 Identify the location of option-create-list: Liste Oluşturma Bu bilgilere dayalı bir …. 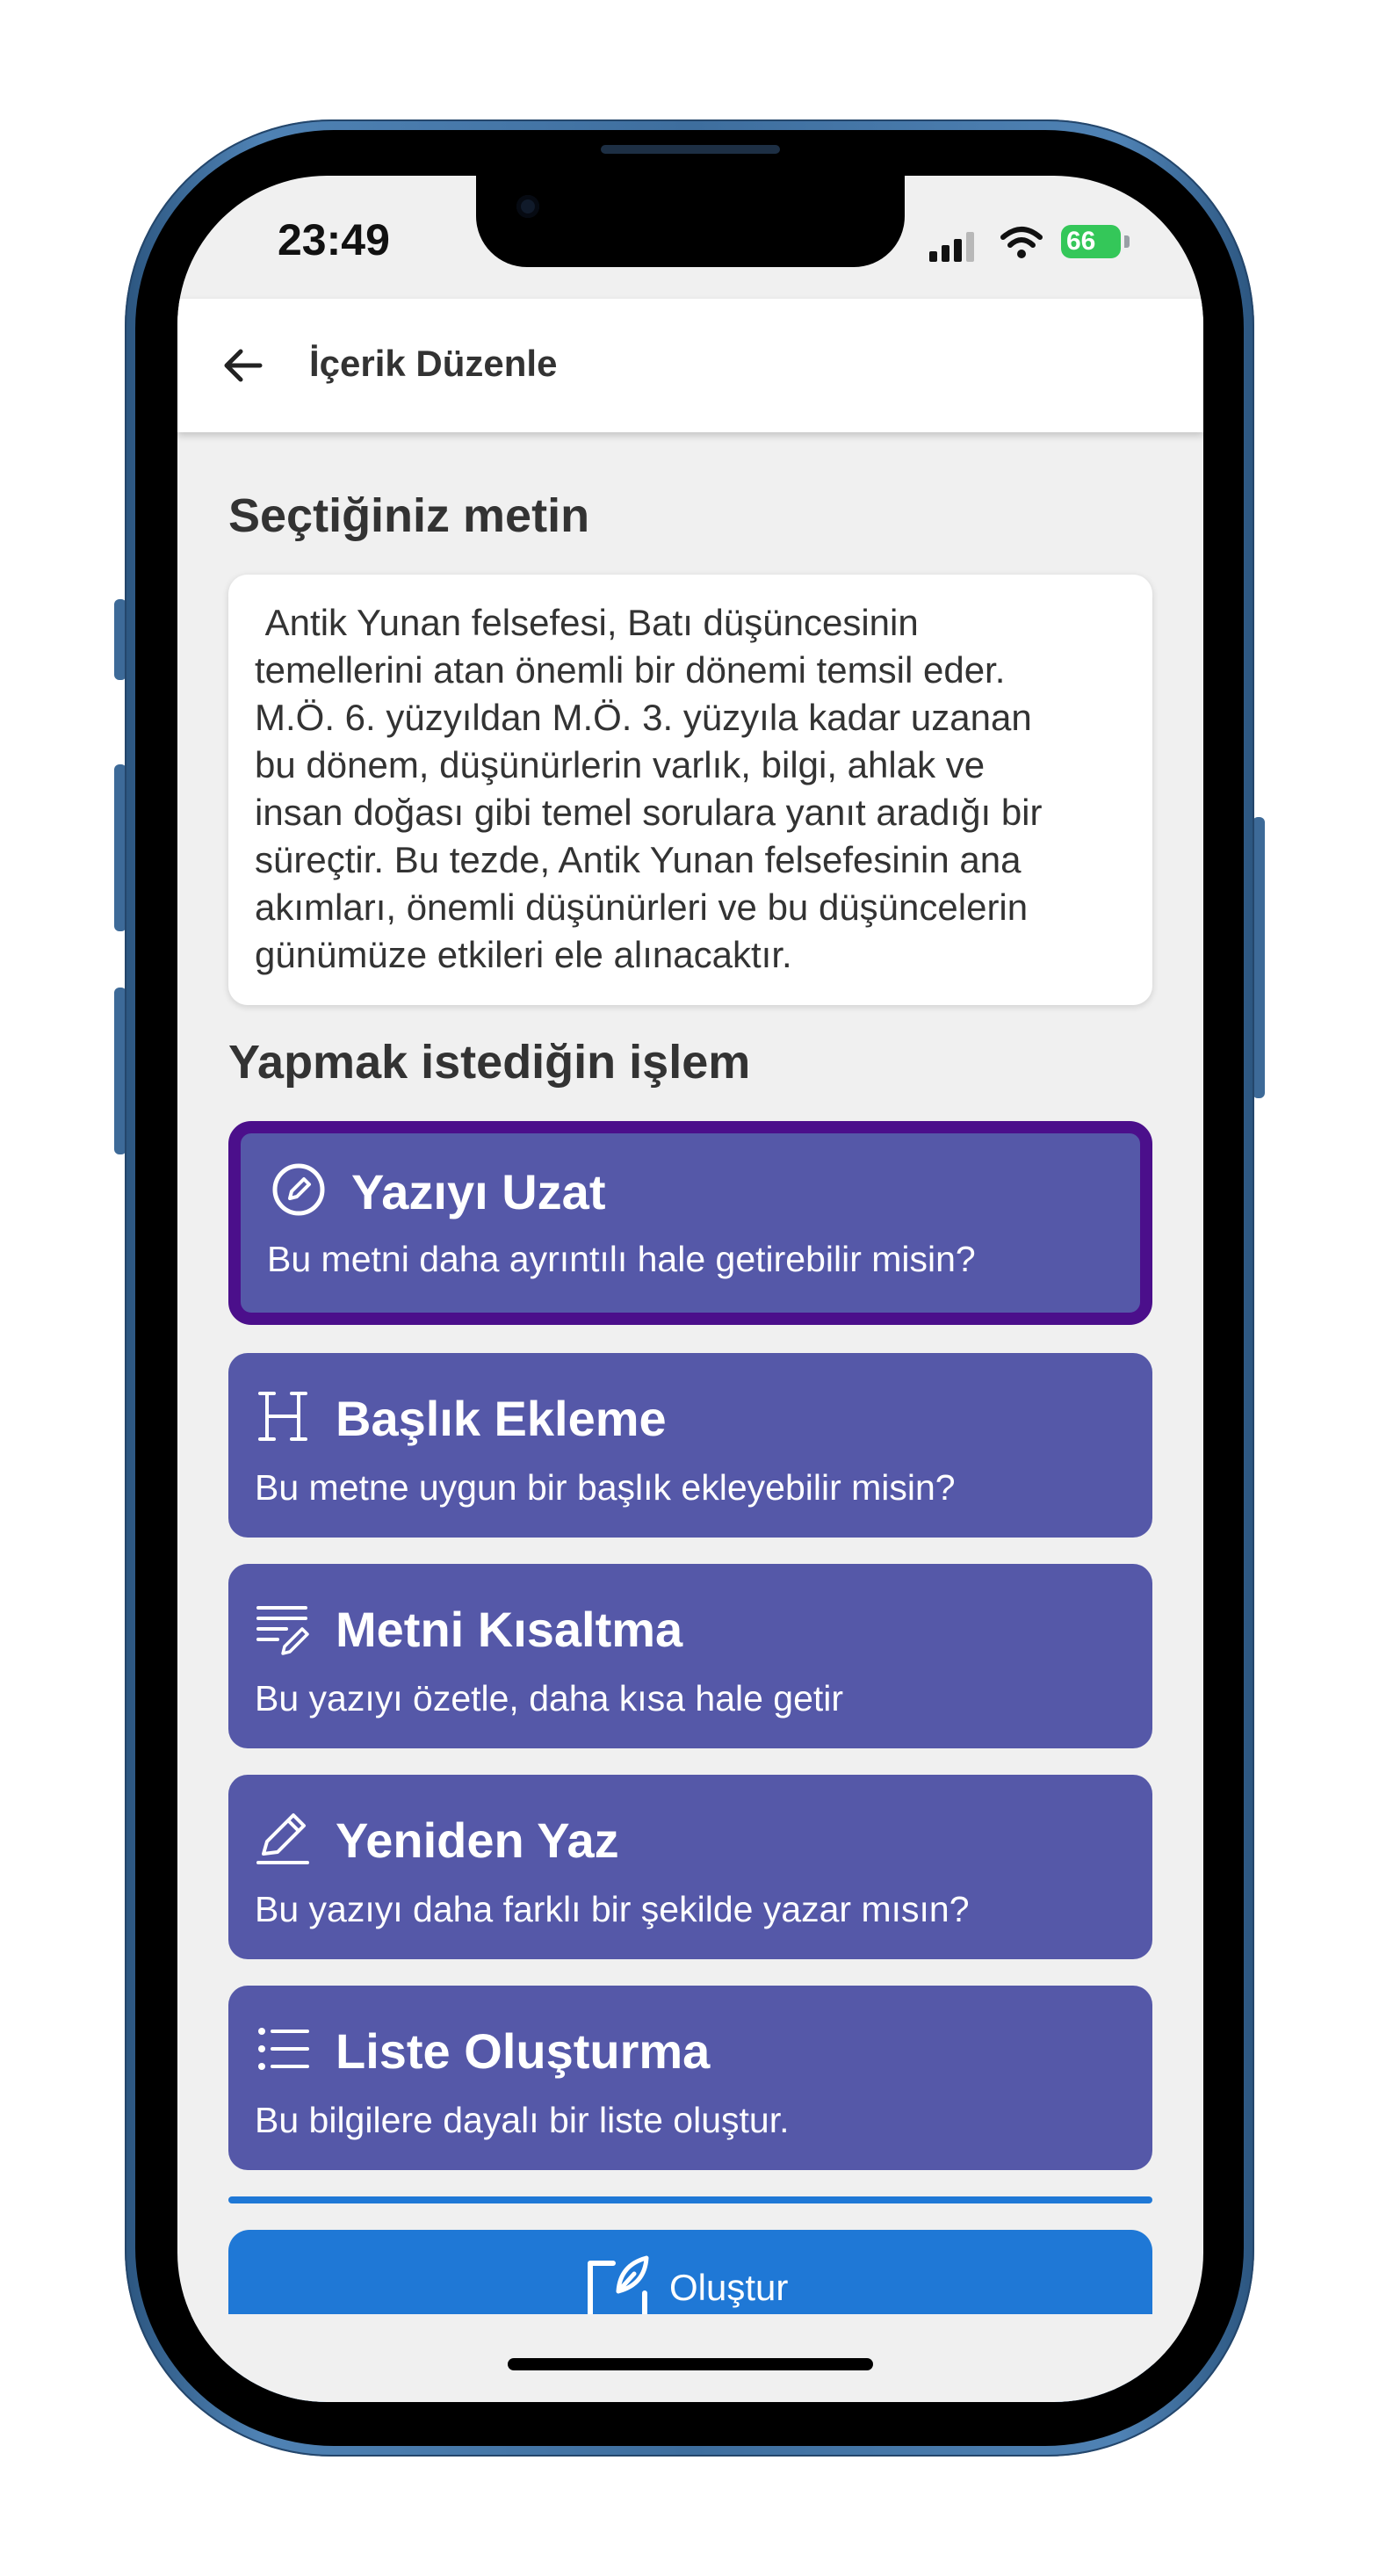
(690, 2078).